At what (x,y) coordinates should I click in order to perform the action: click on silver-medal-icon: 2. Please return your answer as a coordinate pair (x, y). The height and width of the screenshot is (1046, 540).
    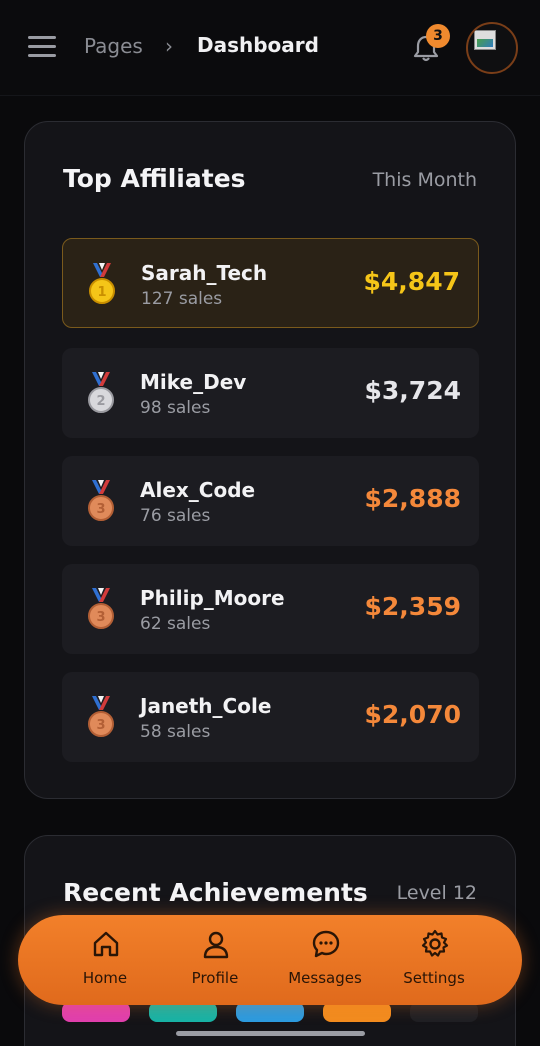
    Looking at the image, I should click on (101, 392).